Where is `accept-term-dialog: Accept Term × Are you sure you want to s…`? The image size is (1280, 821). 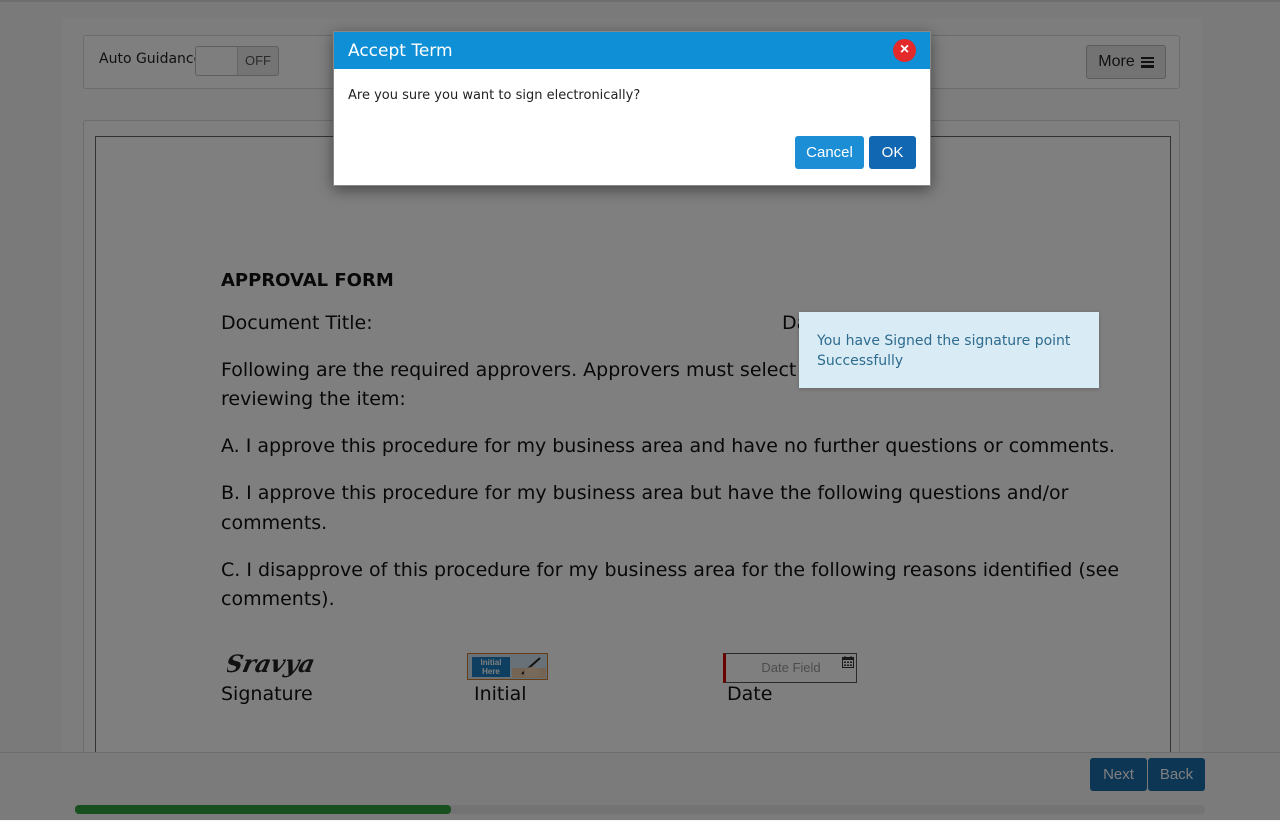 accept-term-dialog: Accept Term × Are you sure you want to s… is located at coordinates (632, 108).